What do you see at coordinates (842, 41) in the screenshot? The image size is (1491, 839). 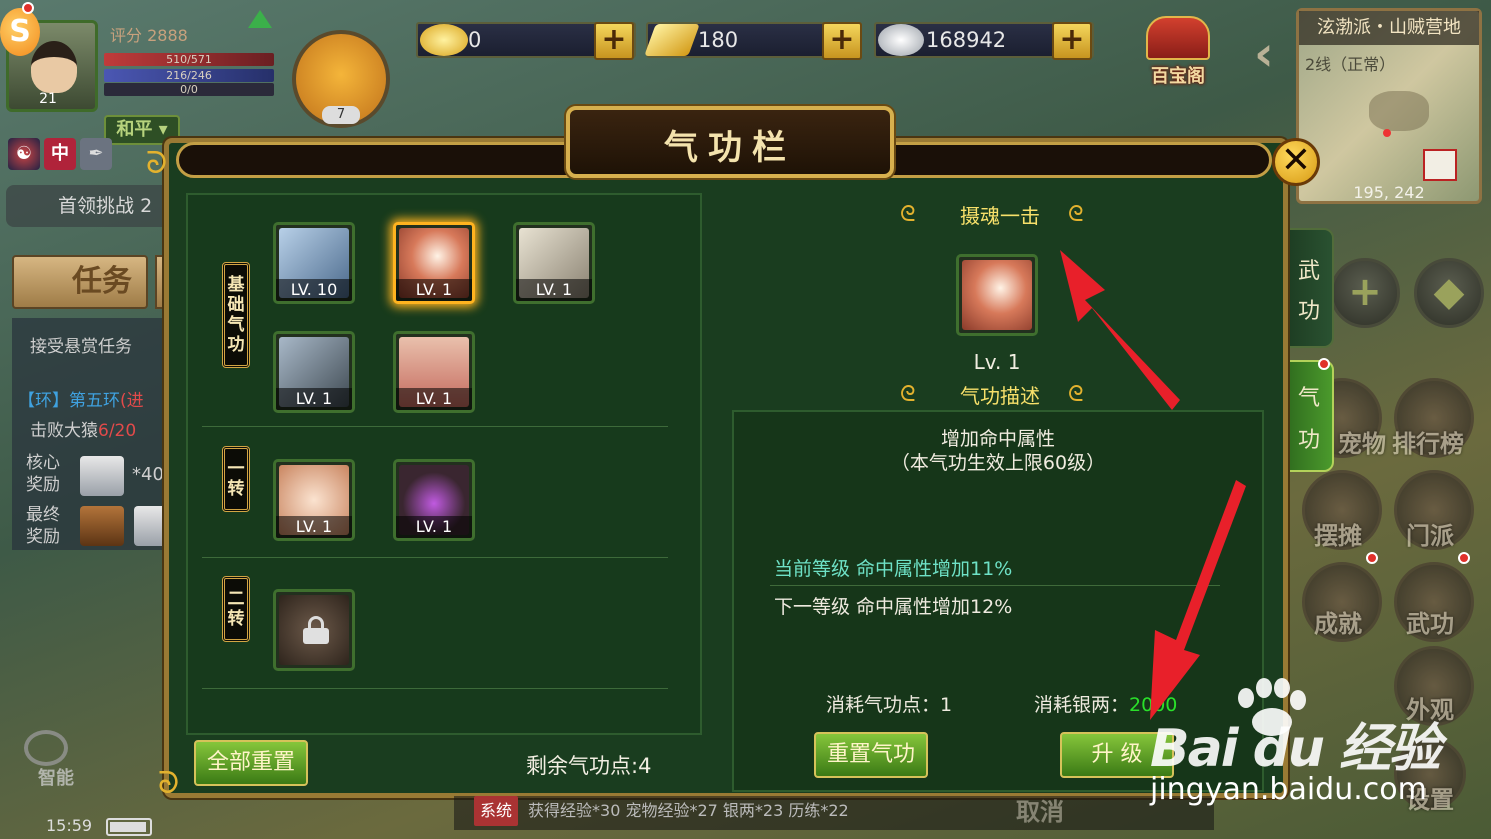 I see `add-gold-bar-button: +` at bounding box center [842, 41].